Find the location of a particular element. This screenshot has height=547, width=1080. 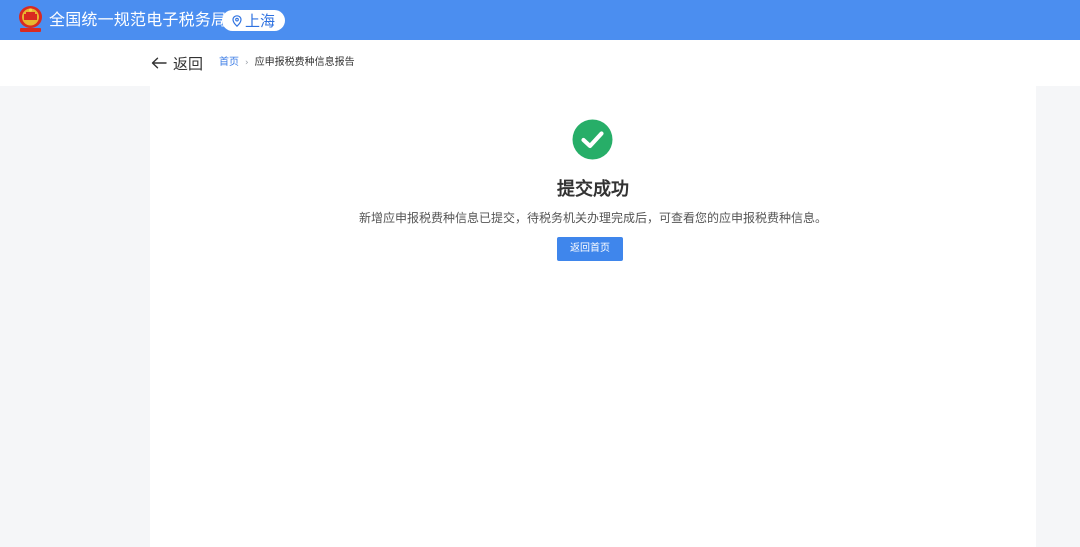

site-title: 全国统一规范电子税务局 is located at coordinates (138, 19).